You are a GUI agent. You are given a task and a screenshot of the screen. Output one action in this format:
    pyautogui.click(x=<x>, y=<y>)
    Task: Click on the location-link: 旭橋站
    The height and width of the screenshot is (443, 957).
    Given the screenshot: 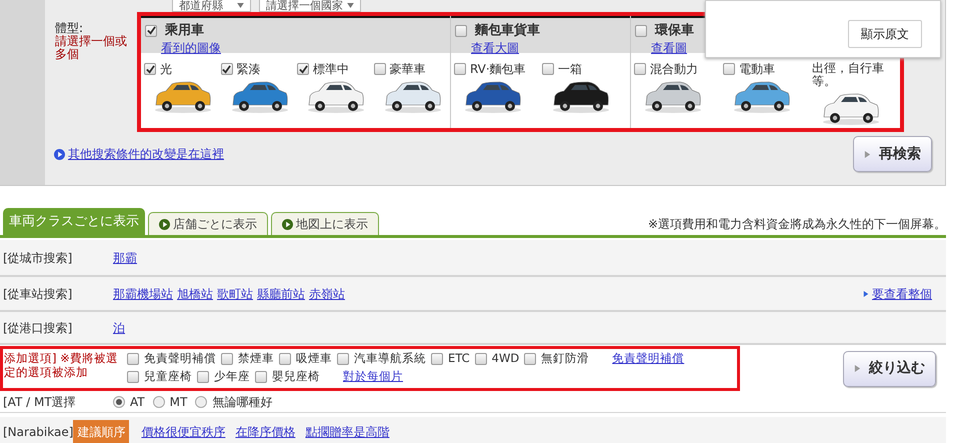 What is the action you would take?
    pyautogui.click(x=195, y=293)
    